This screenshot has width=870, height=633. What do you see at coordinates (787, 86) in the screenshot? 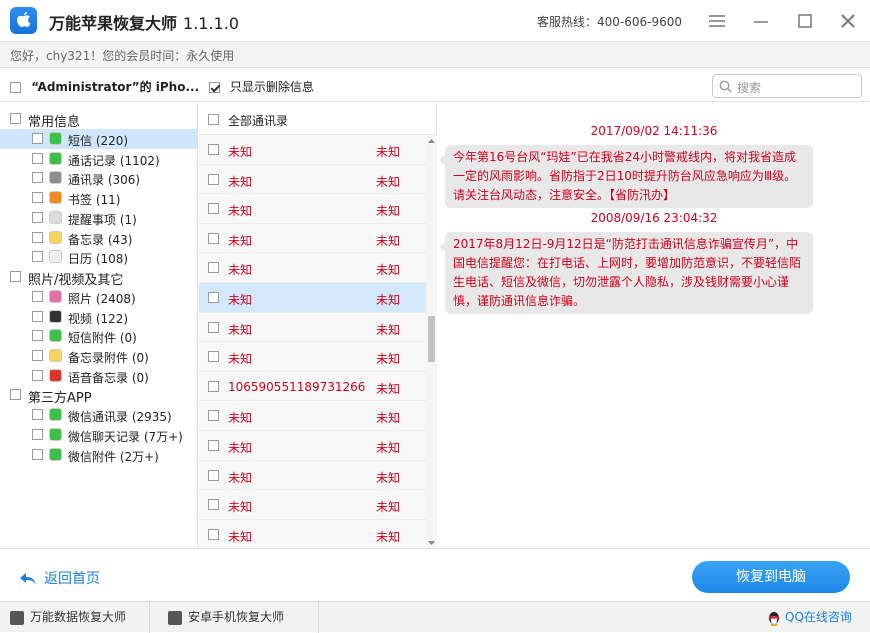
I see `search-input: 搜索` at bounding box center [787, 86].